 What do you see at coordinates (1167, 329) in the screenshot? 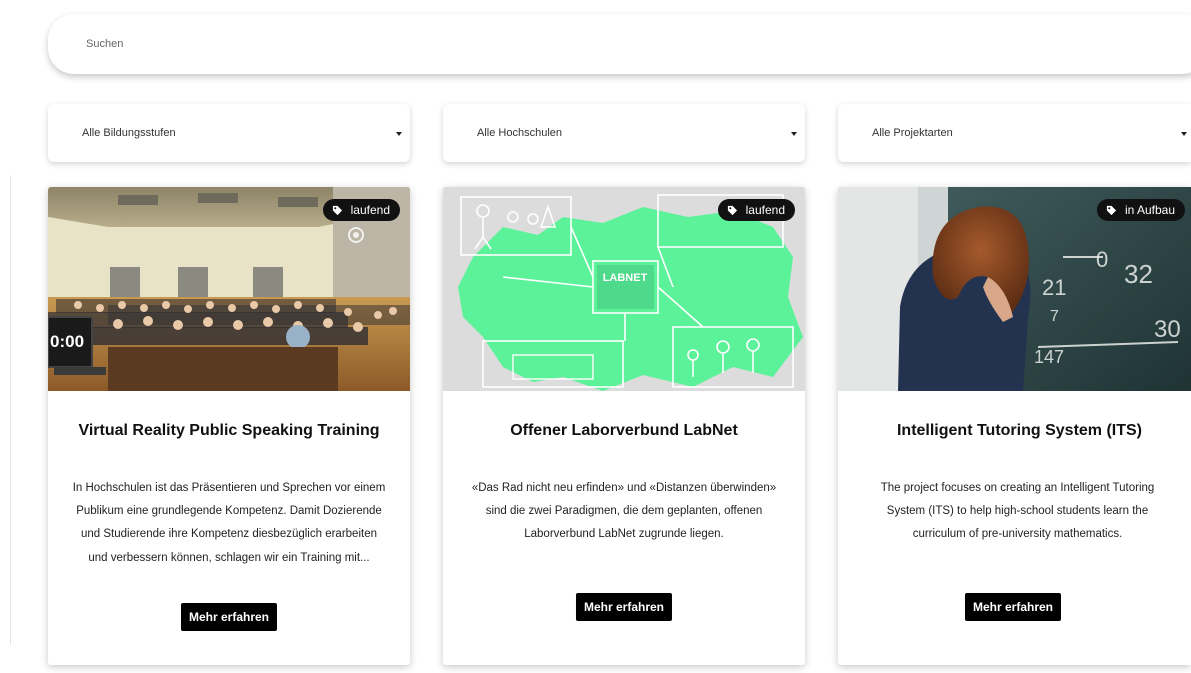
I see `chalk-number: 30` at bounding box center [1167, 329].